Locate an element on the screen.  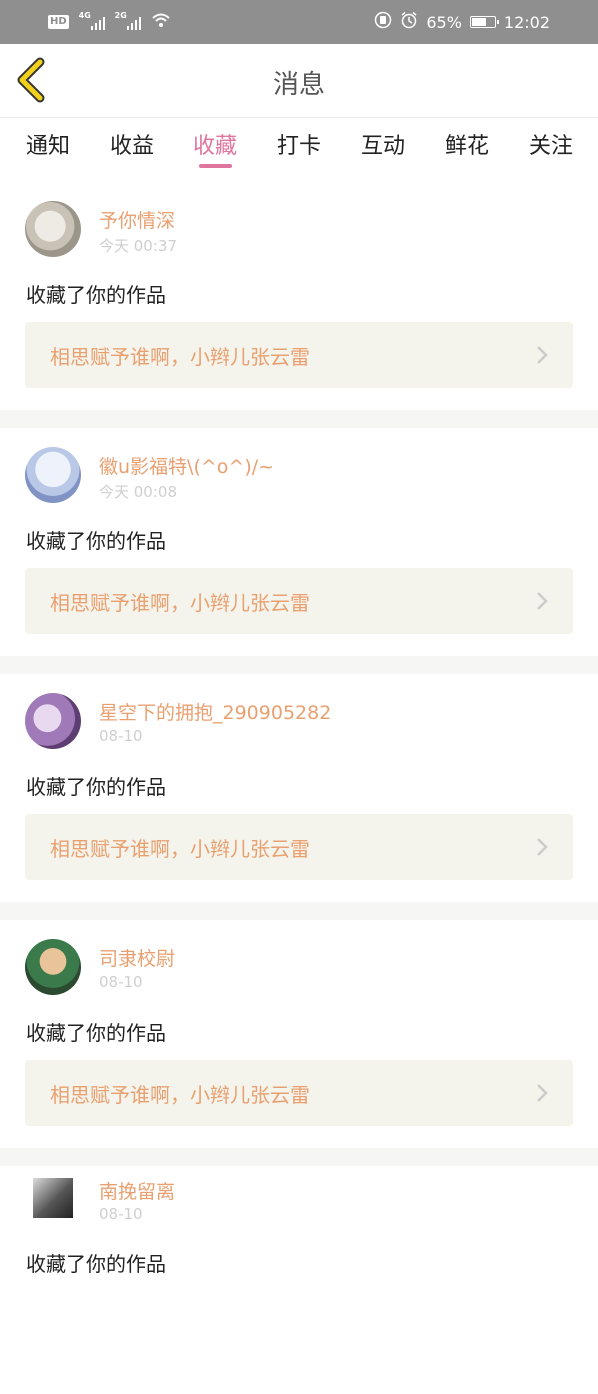
message-time: 今天 00:37 is located at coordinates (138, 246).